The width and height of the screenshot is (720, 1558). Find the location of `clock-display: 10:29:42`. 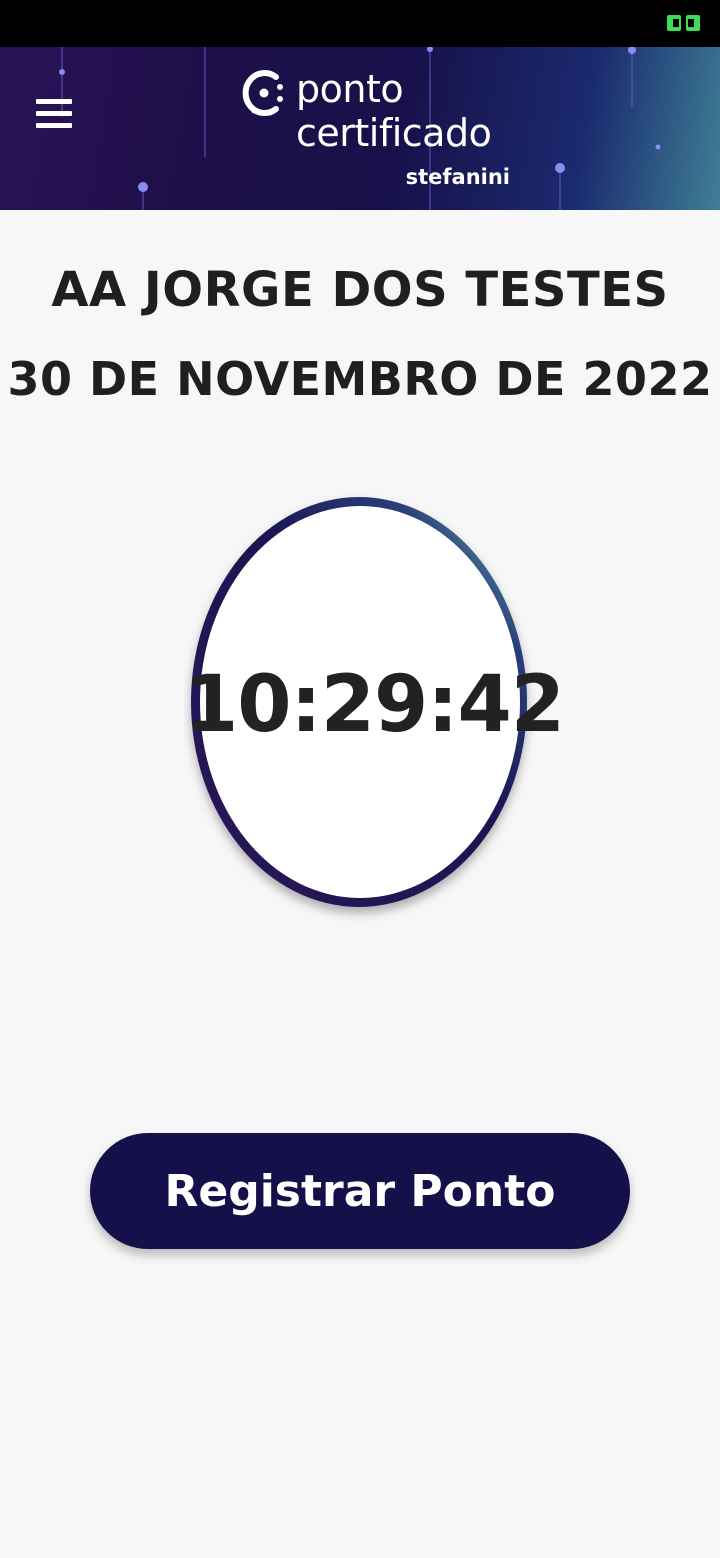

clock-display: 10:29:42 is located at coordinates (374, 706).